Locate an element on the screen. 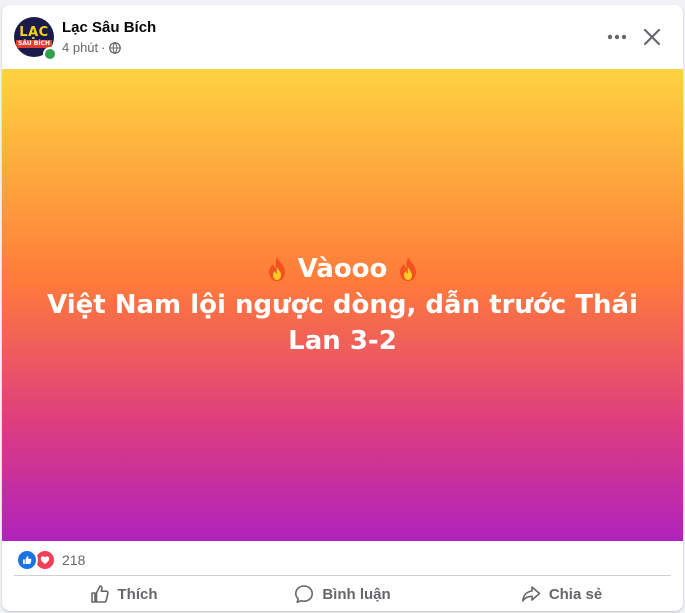  reaction-count: 218 is located at coordinates (73, 560).